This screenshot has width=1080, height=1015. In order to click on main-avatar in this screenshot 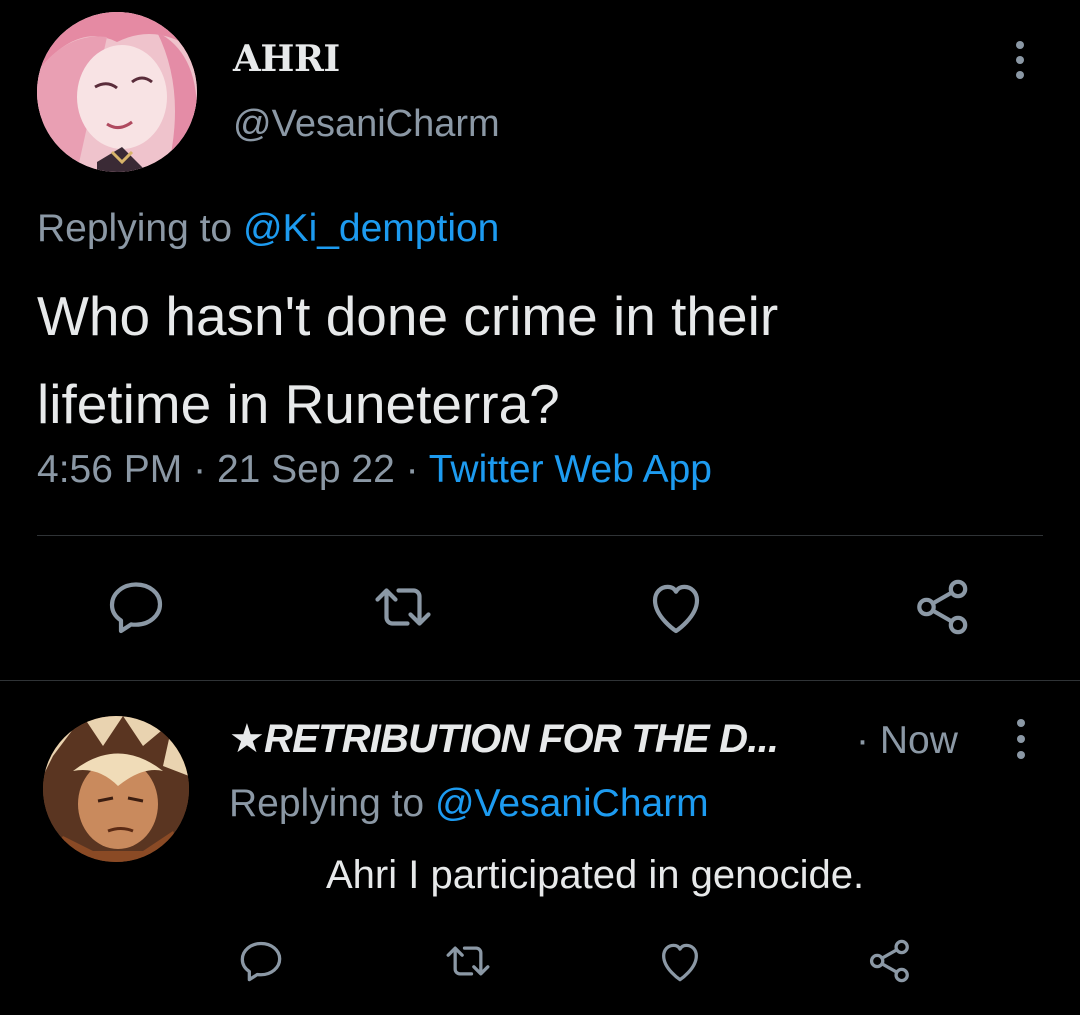, I will do `click(117, 92)`.